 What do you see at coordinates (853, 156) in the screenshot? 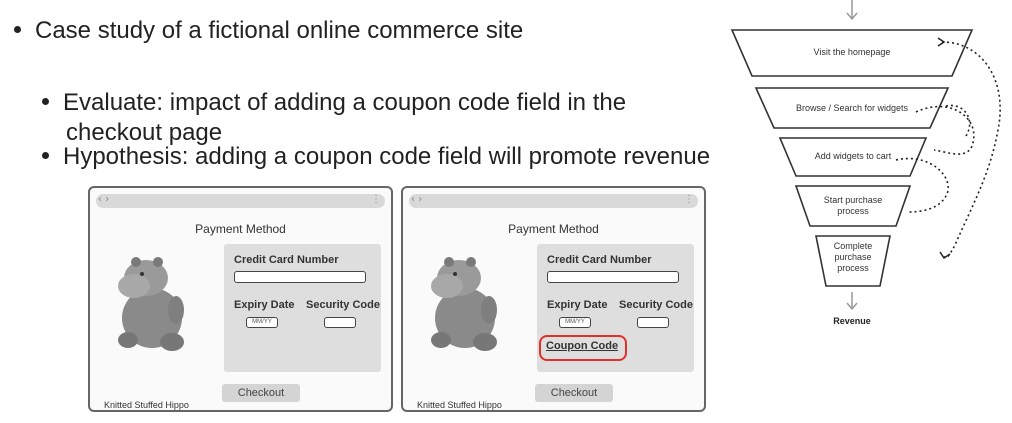
I see `funnel-stage-label: Add widgets to cart` at bounding box center [853, 156].